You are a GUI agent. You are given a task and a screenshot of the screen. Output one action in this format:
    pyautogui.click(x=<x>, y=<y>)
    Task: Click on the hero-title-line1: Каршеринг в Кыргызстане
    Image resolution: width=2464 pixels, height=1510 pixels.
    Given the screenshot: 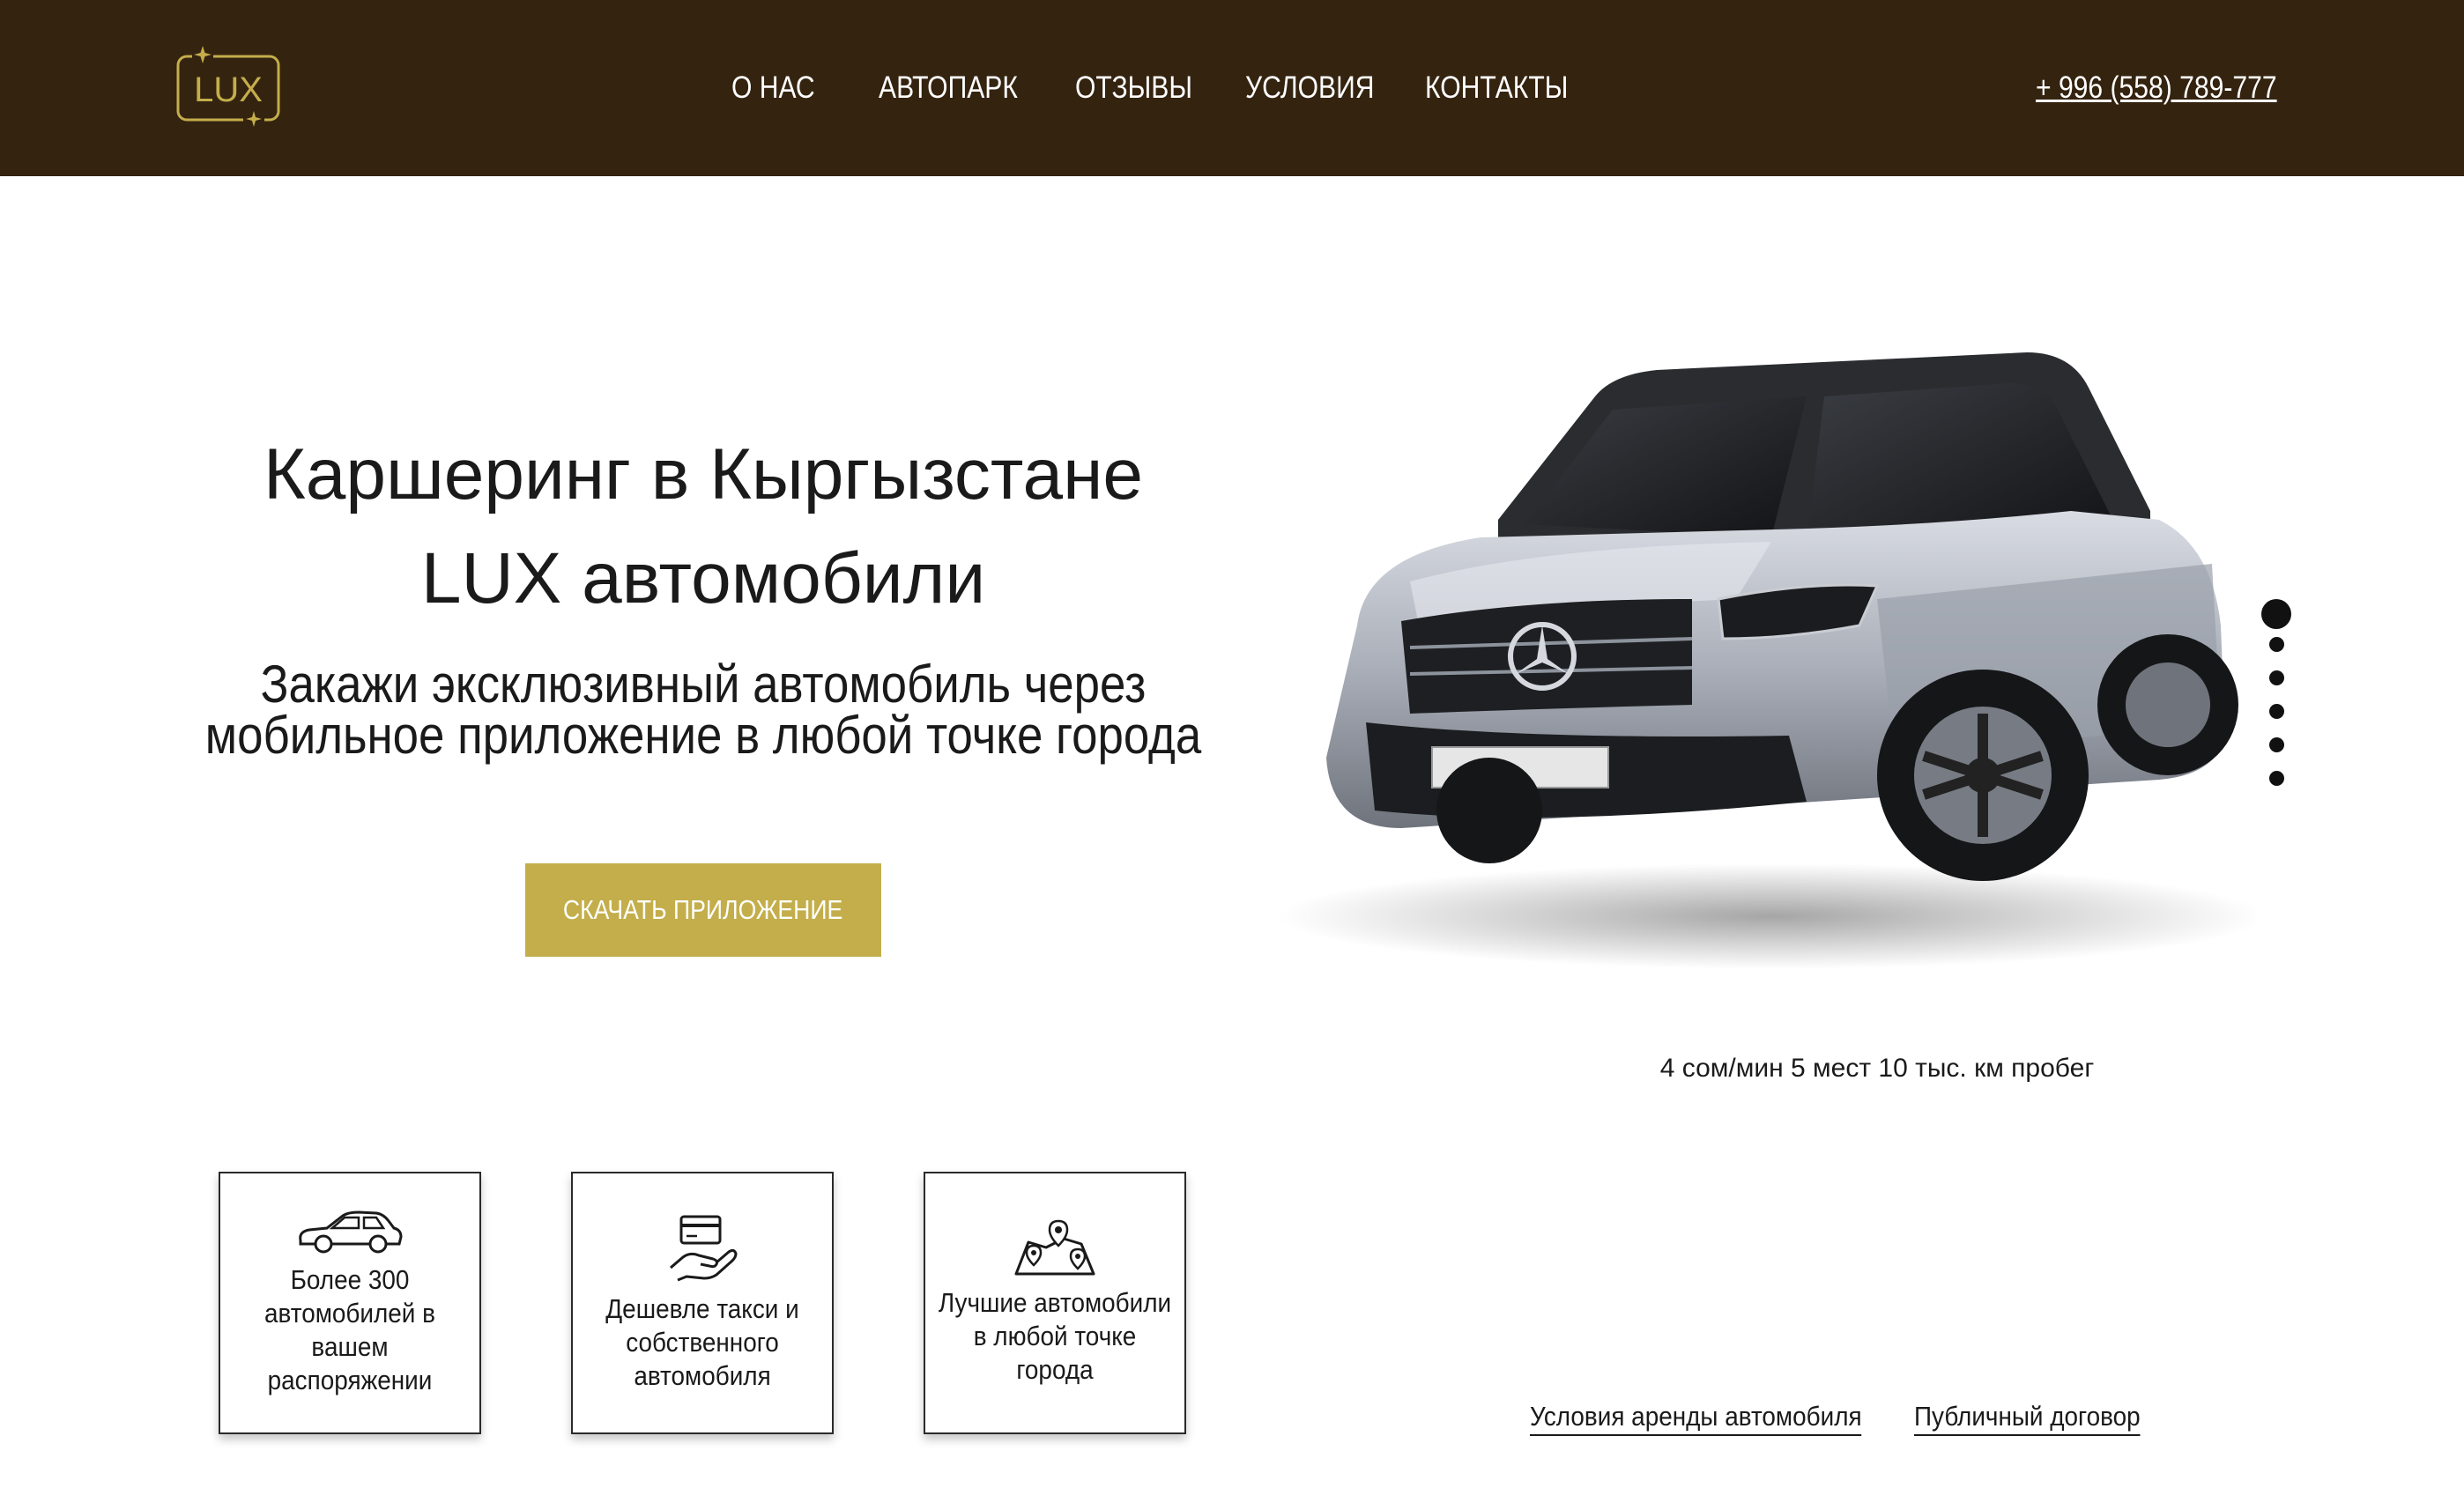 What is the action you would take?
    pyautogui.click(x=703, y=474)
    